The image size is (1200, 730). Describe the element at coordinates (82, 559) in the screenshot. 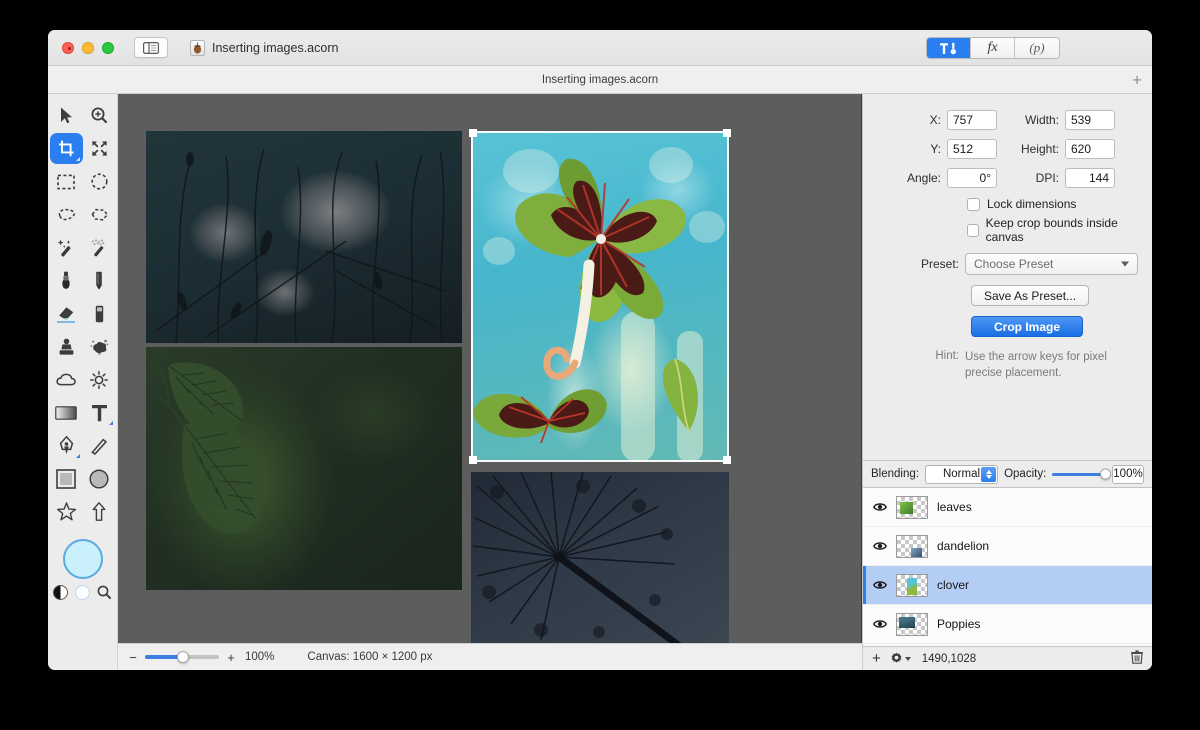

I see `foreground-color-swatch` at that location.